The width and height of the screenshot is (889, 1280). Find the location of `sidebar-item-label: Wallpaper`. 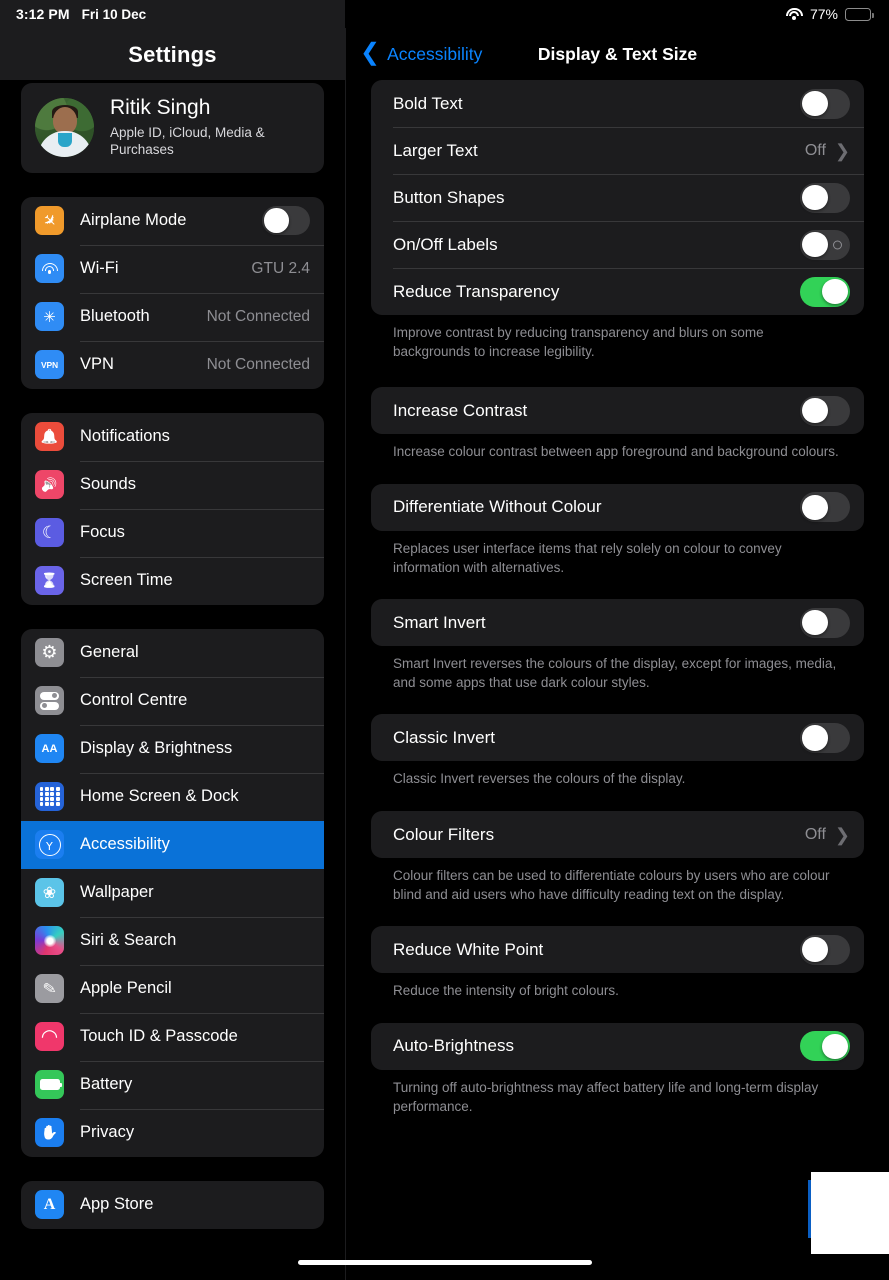

sidebar-item-label: Wallpaper is located at coordinates (117, 892).